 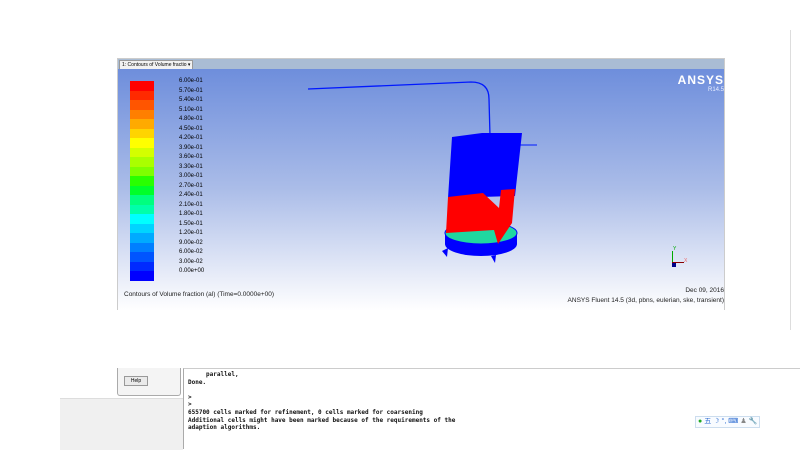 What do you see at coordinates (733, 422) in the screenshot?
I see `keyboard-icon: ⌨` at bounding box center [733, 422].